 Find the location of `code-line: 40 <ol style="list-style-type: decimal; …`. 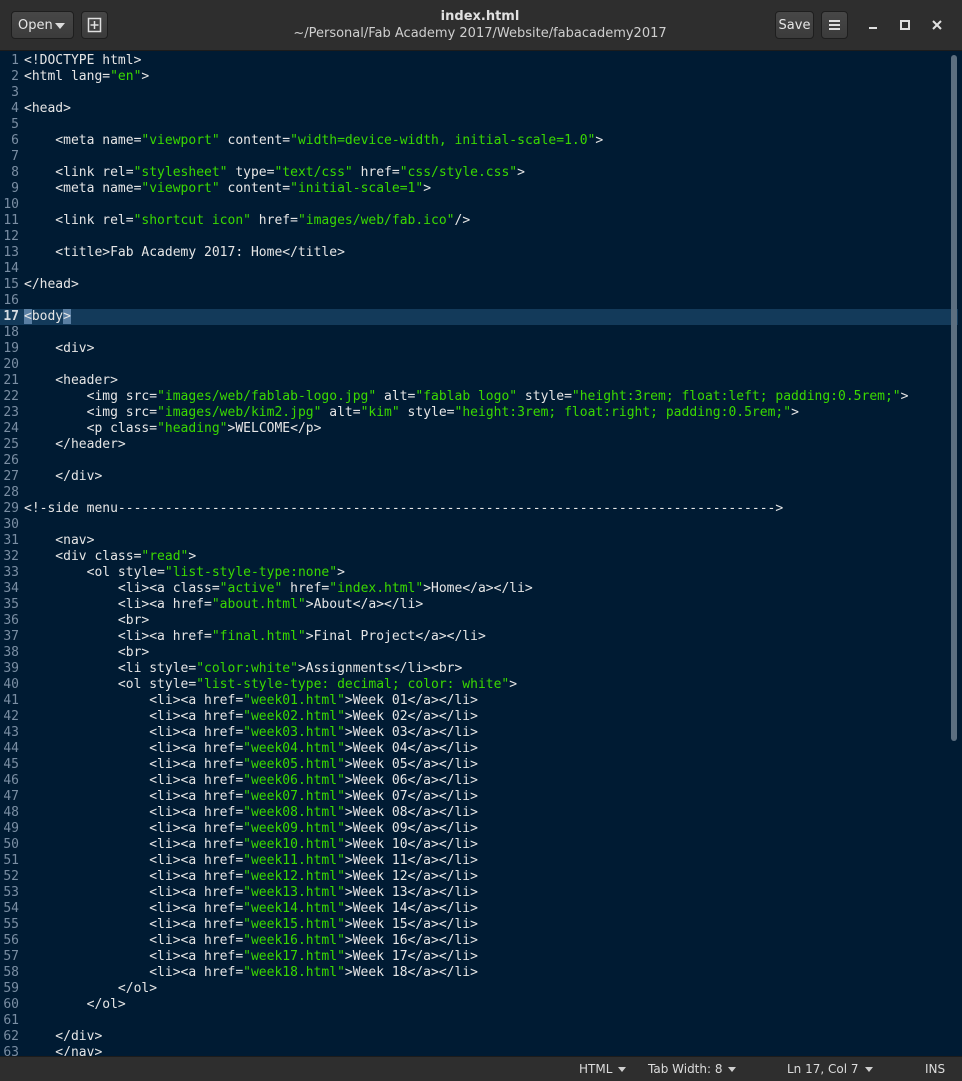

code-line: 40 <ol style="list-style-type: decimal; … is located at coordinates (479, 685).